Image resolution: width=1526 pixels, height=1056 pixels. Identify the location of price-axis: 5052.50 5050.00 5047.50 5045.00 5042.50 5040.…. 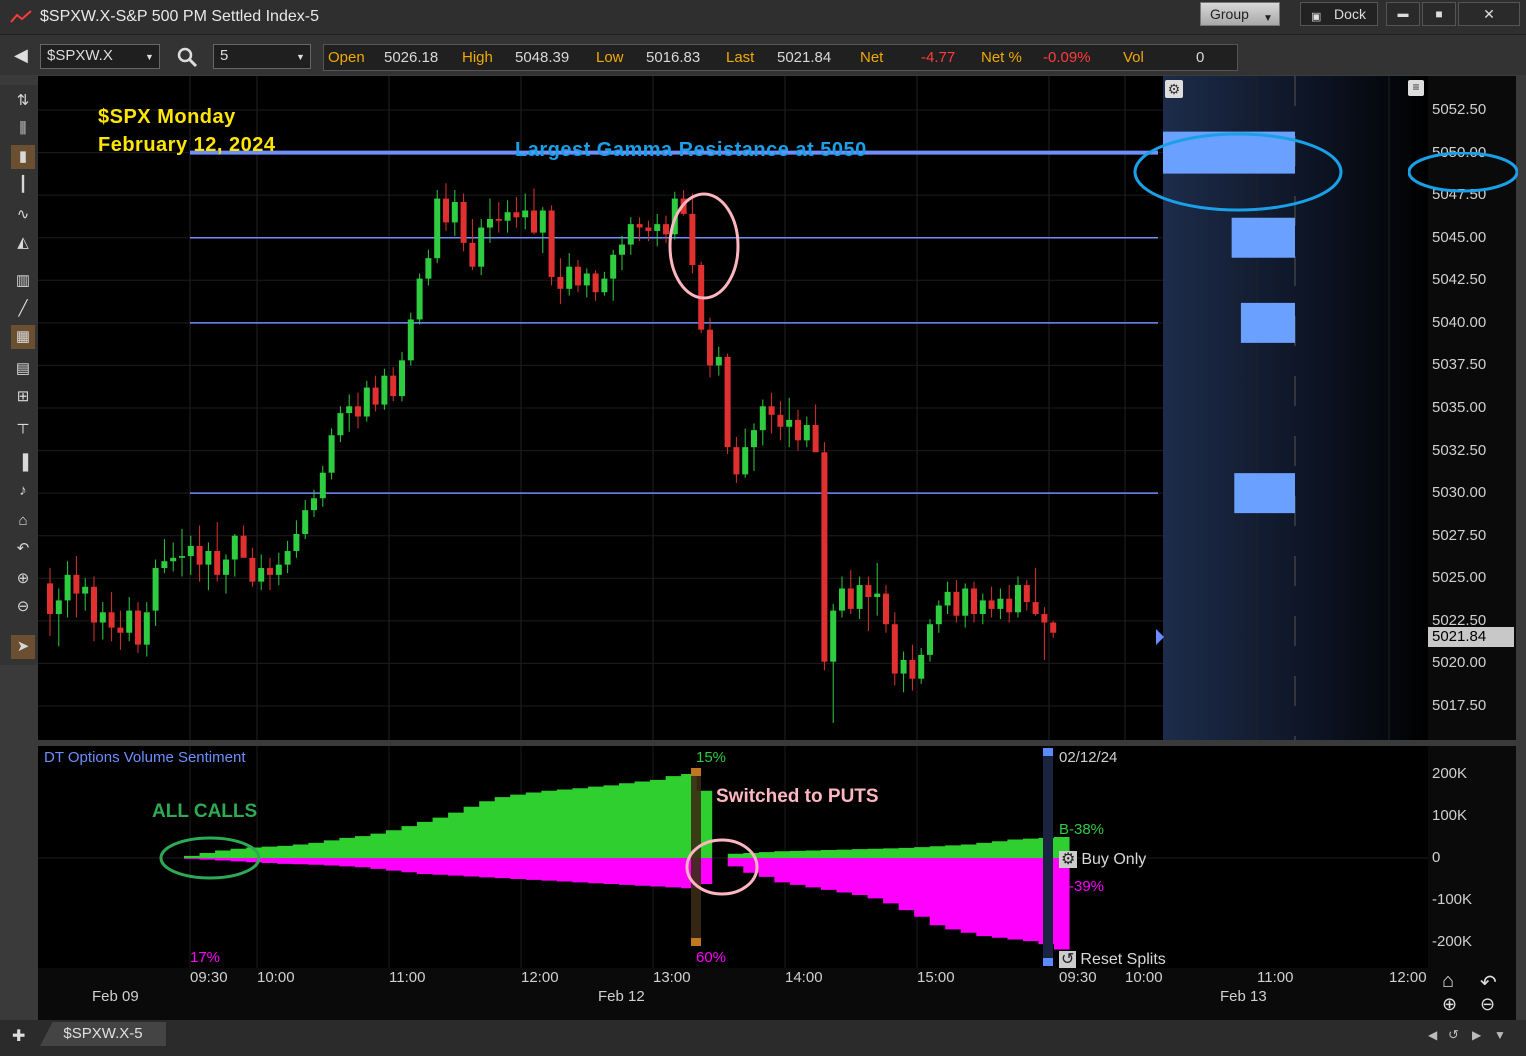
(1463, 408).